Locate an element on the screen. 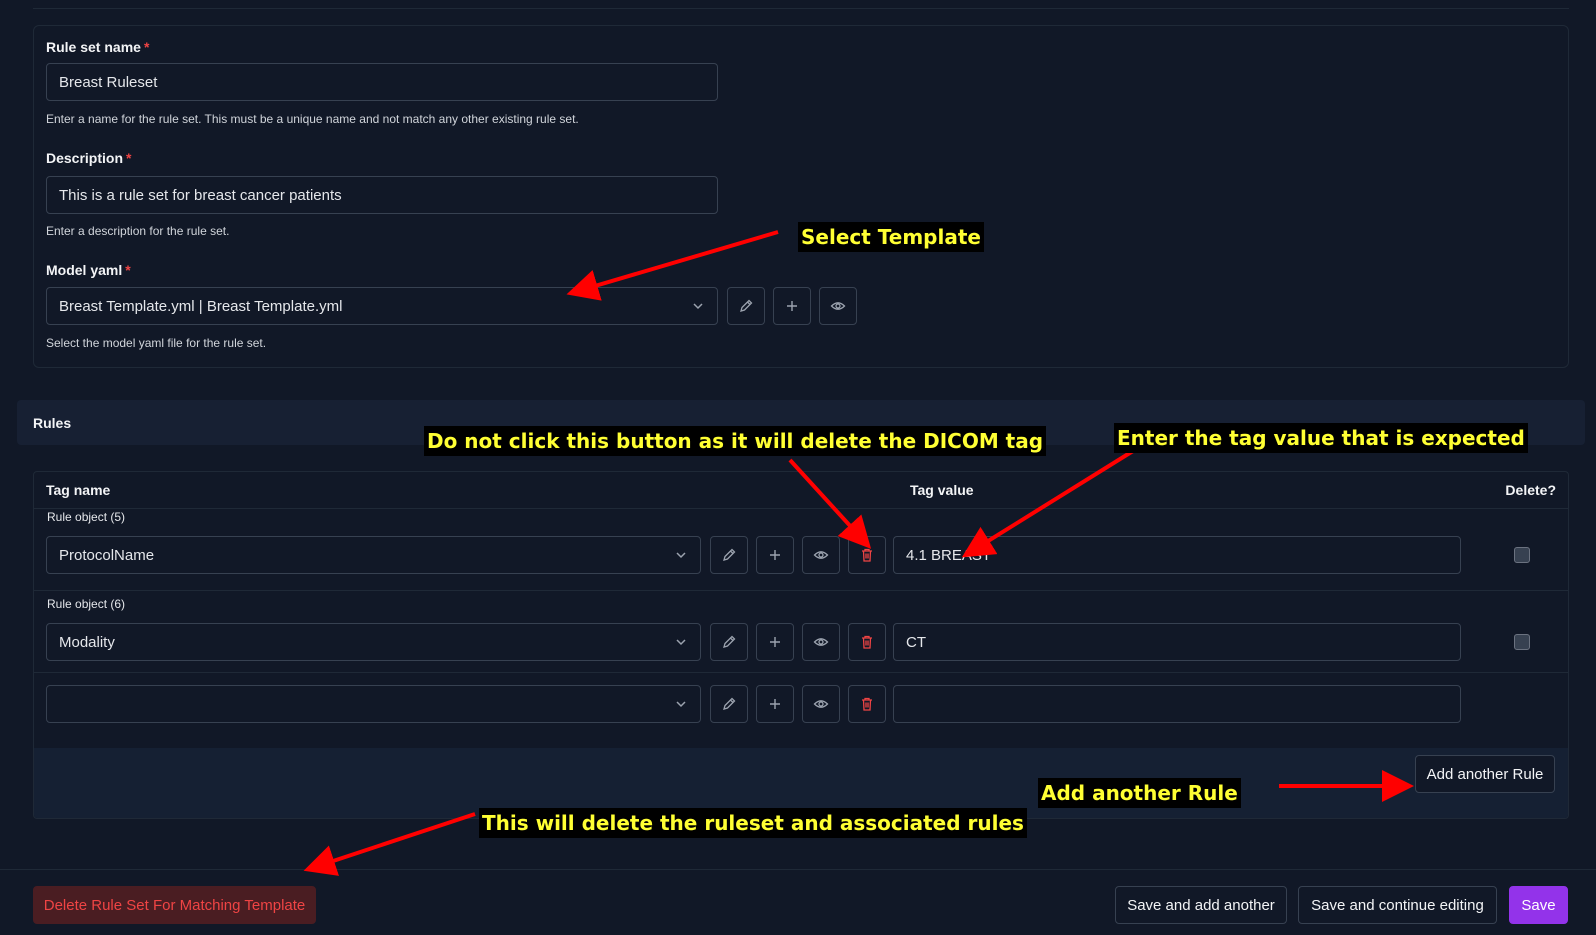 This screenshot has height=935, width=1596. rules-title: Rules is located at coordinates (52, 422).